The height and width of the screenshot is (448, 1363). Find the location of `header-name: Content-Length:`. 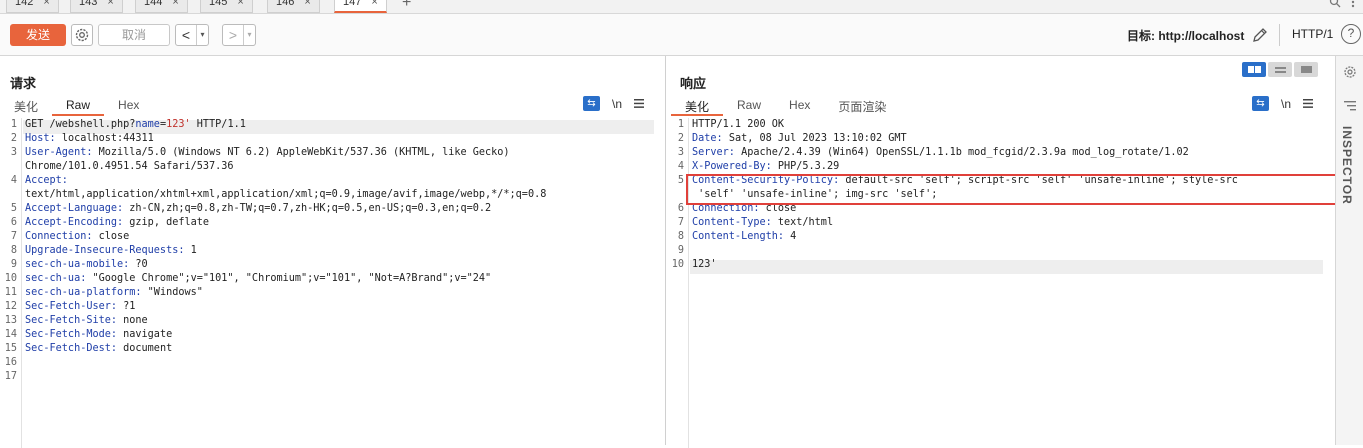

header-name: Content-Length: is located at coordinates (741, 236).